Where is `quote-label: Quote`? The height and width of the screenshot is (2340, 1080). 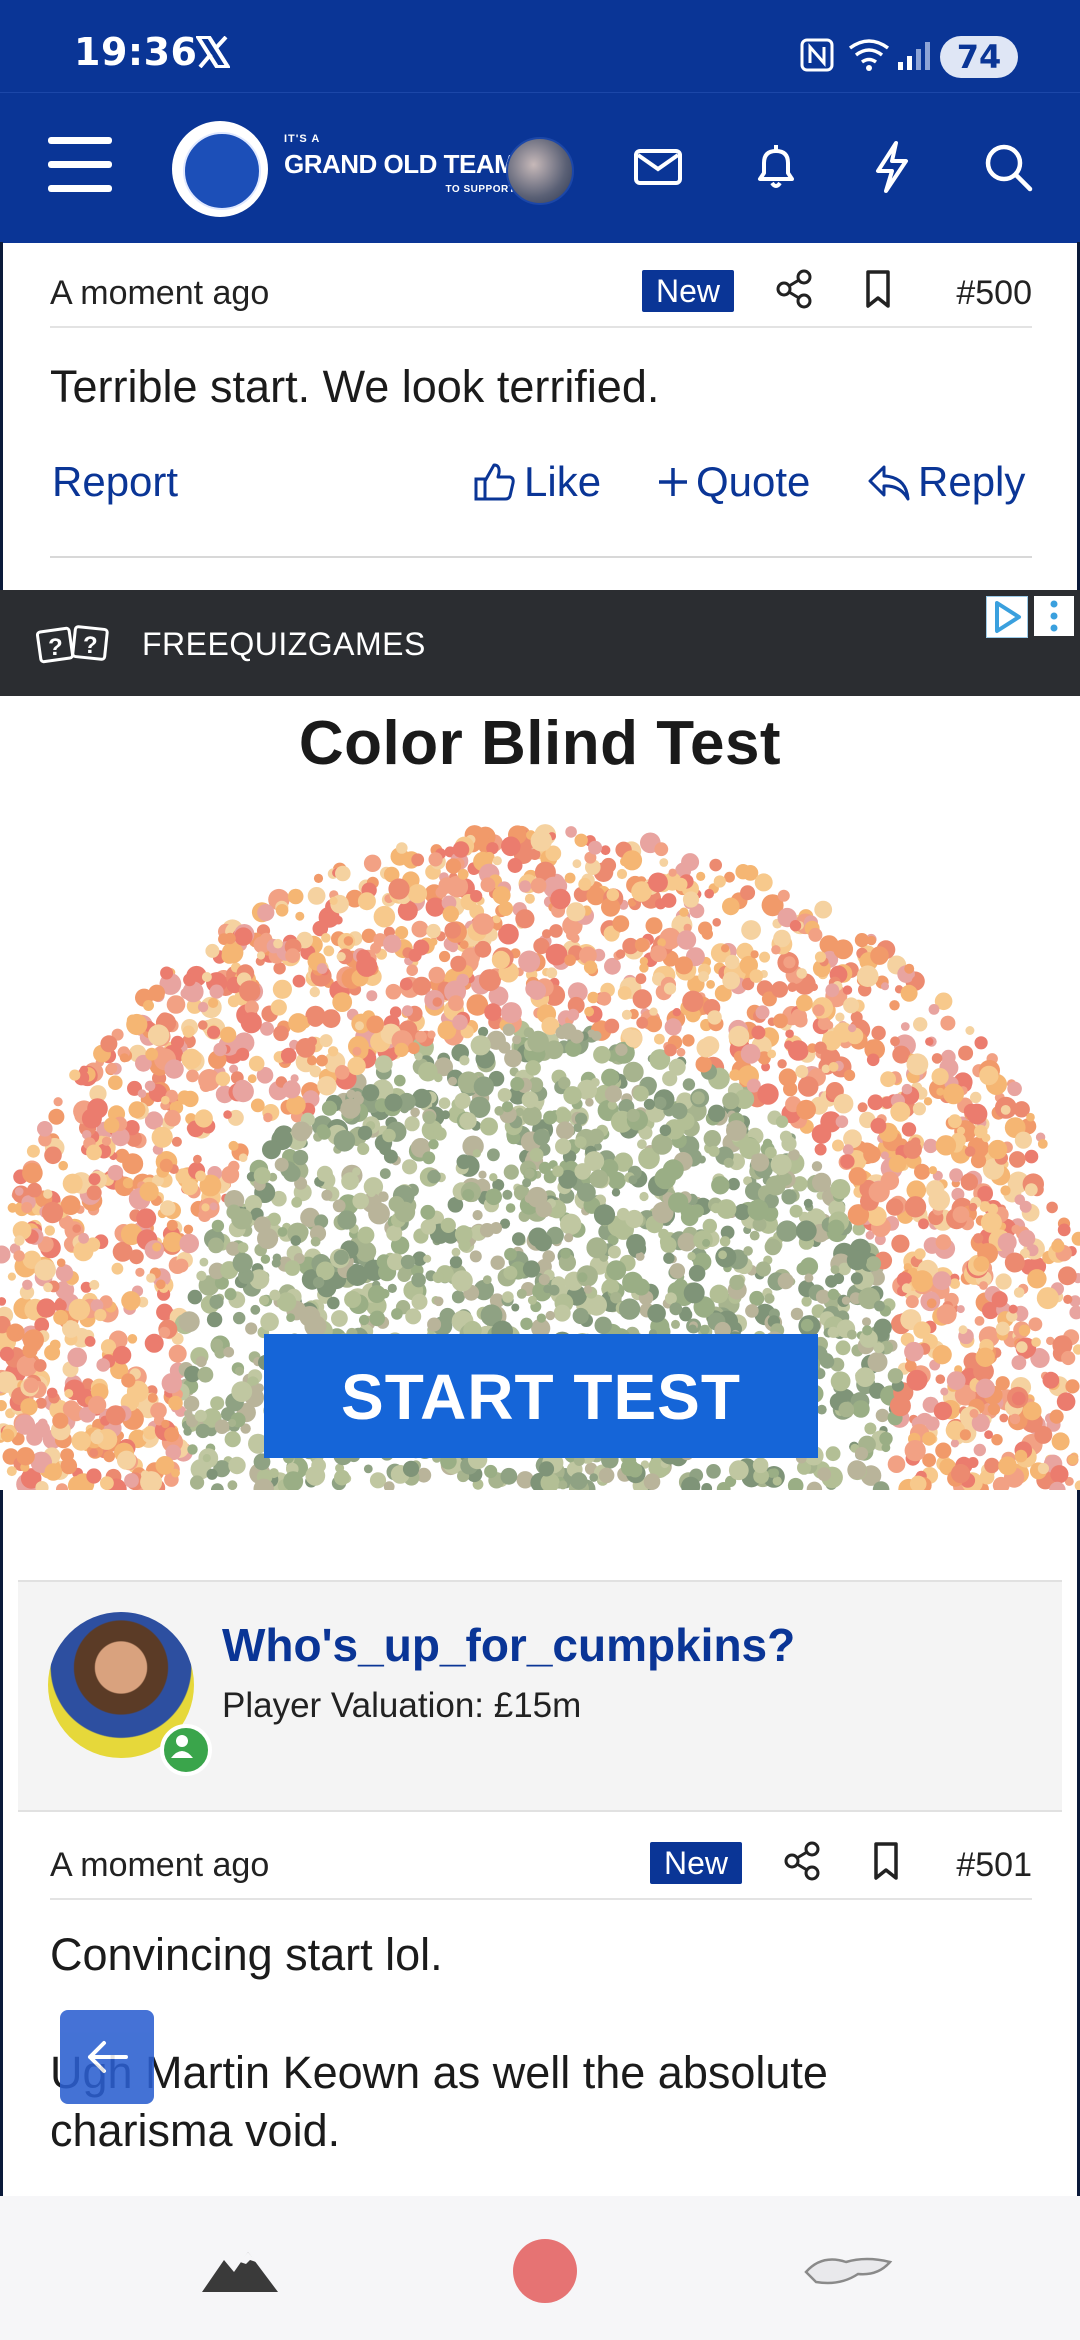
quote-label: Quote is located at coordinates (753, 481).